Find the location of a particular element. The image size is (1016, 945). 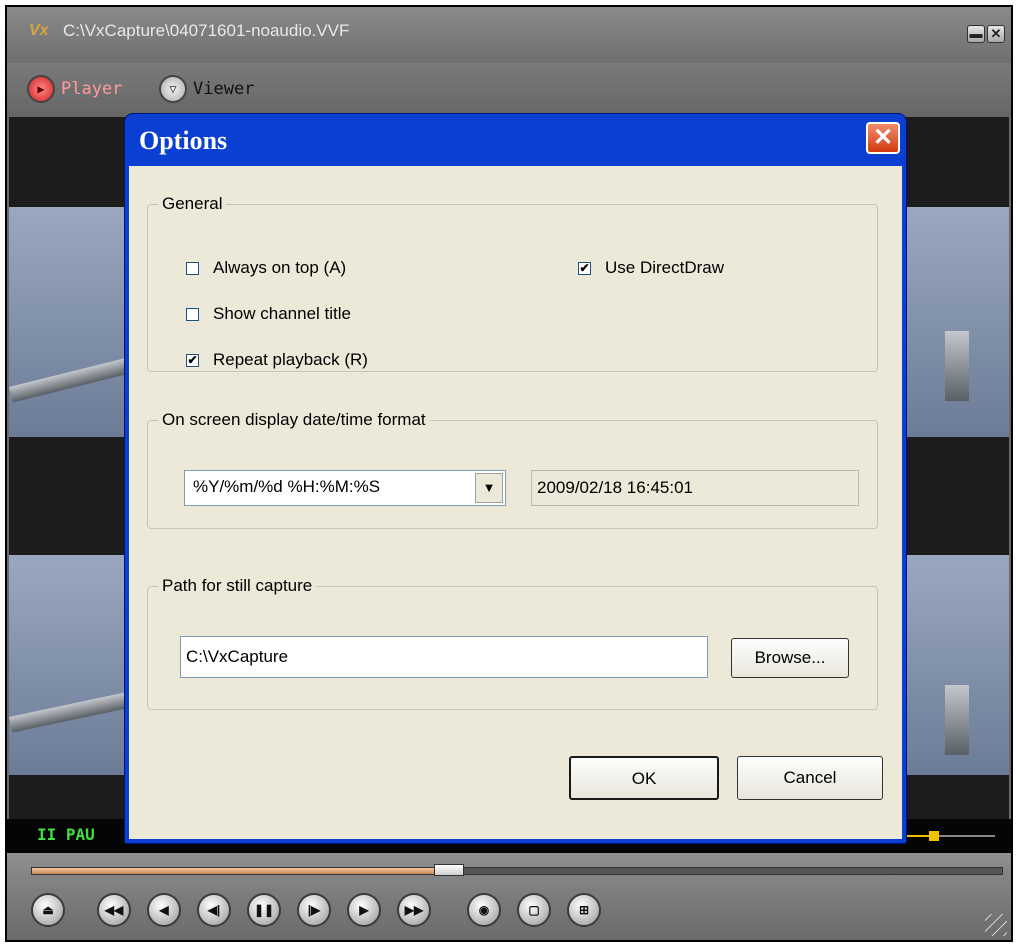

seek-progress is located at coordinates (241, 871).